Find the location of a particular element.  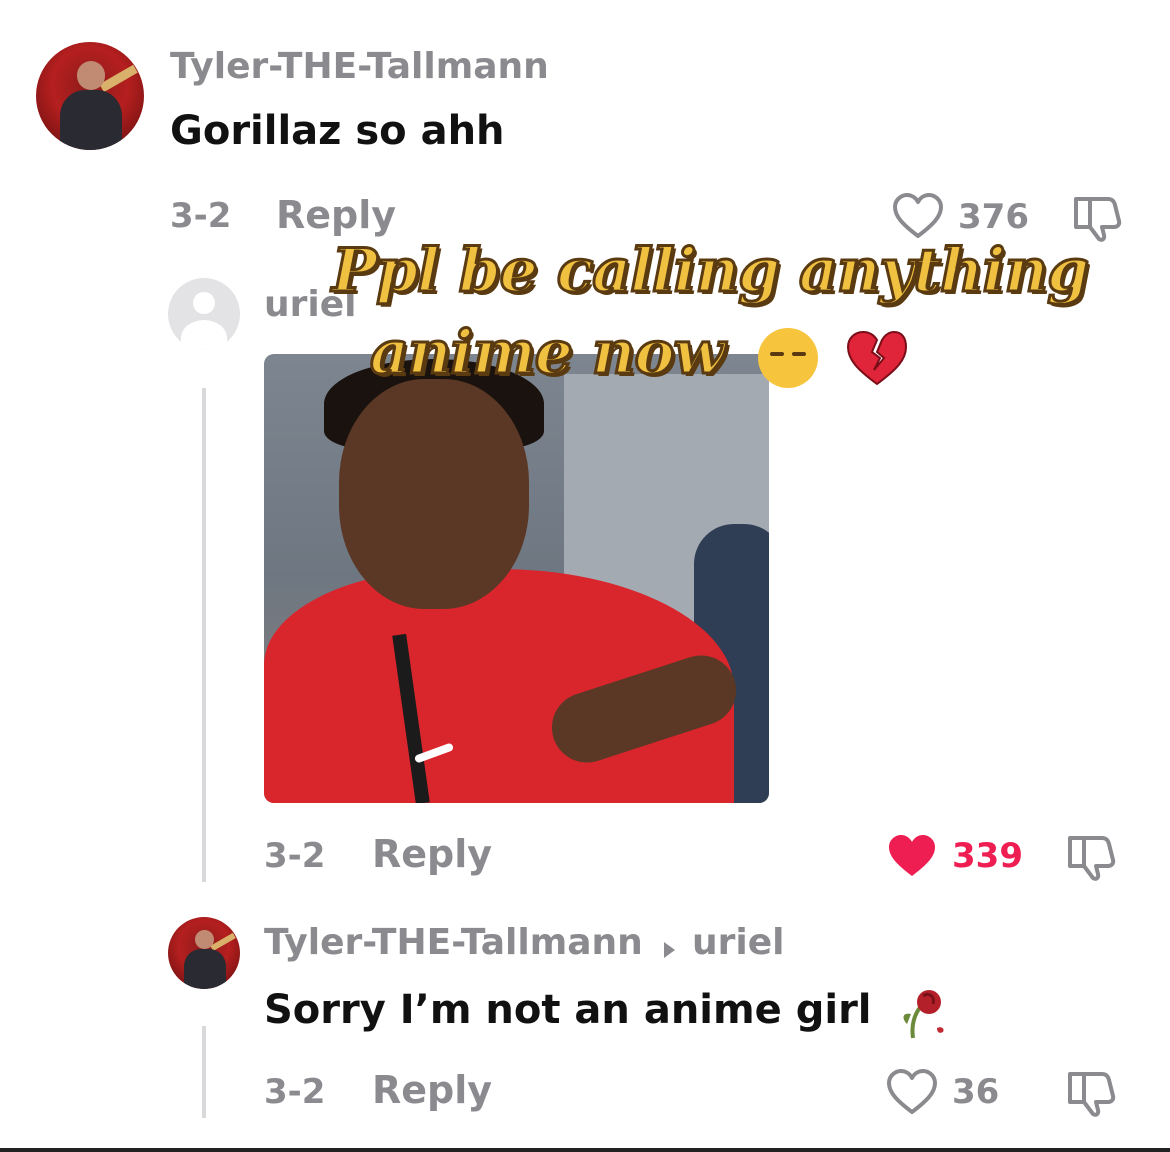

pensive-face-icon is located at coordinates (788, 357).